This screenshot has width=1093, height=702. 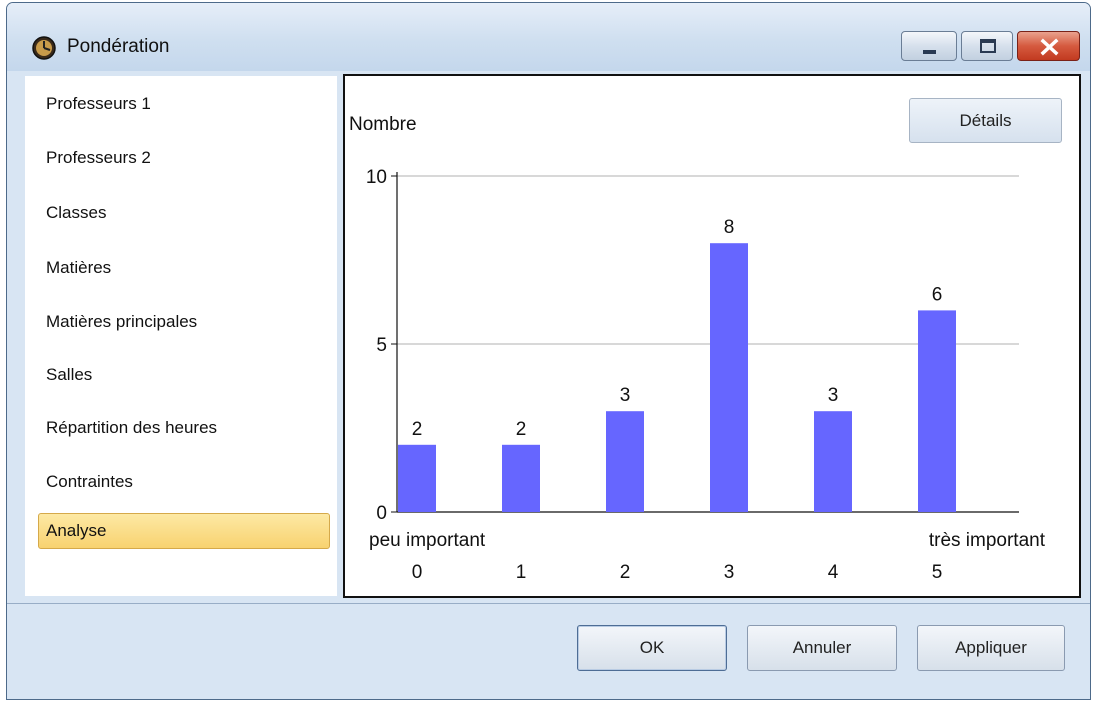 I want to click on sidebar-item-label: Classes, so click(x=76, y=212).